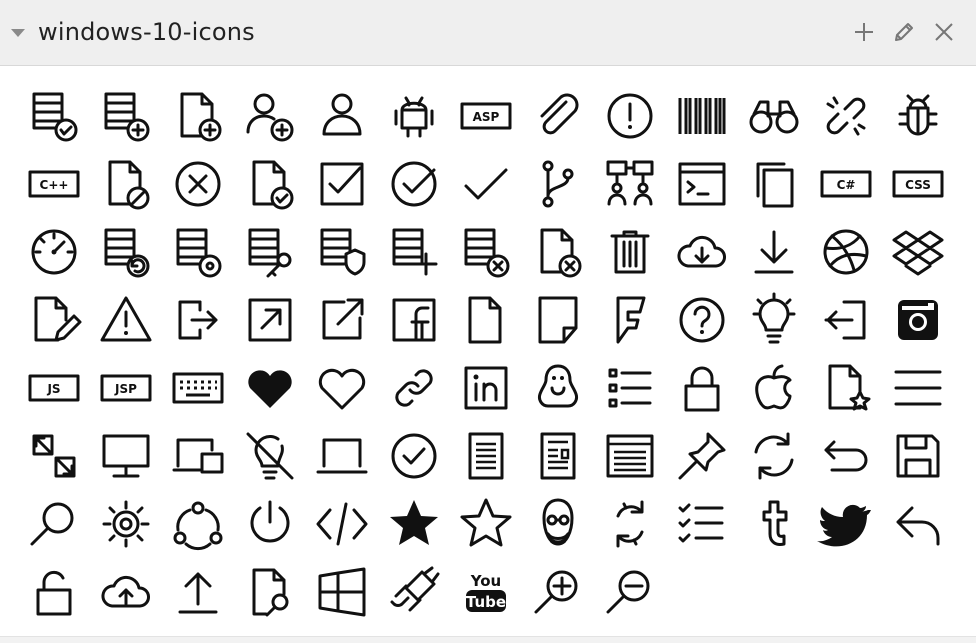 This screenshot has width=976, height=643. I want to click on icon-tile-asp: ASP, so click(486, 116).